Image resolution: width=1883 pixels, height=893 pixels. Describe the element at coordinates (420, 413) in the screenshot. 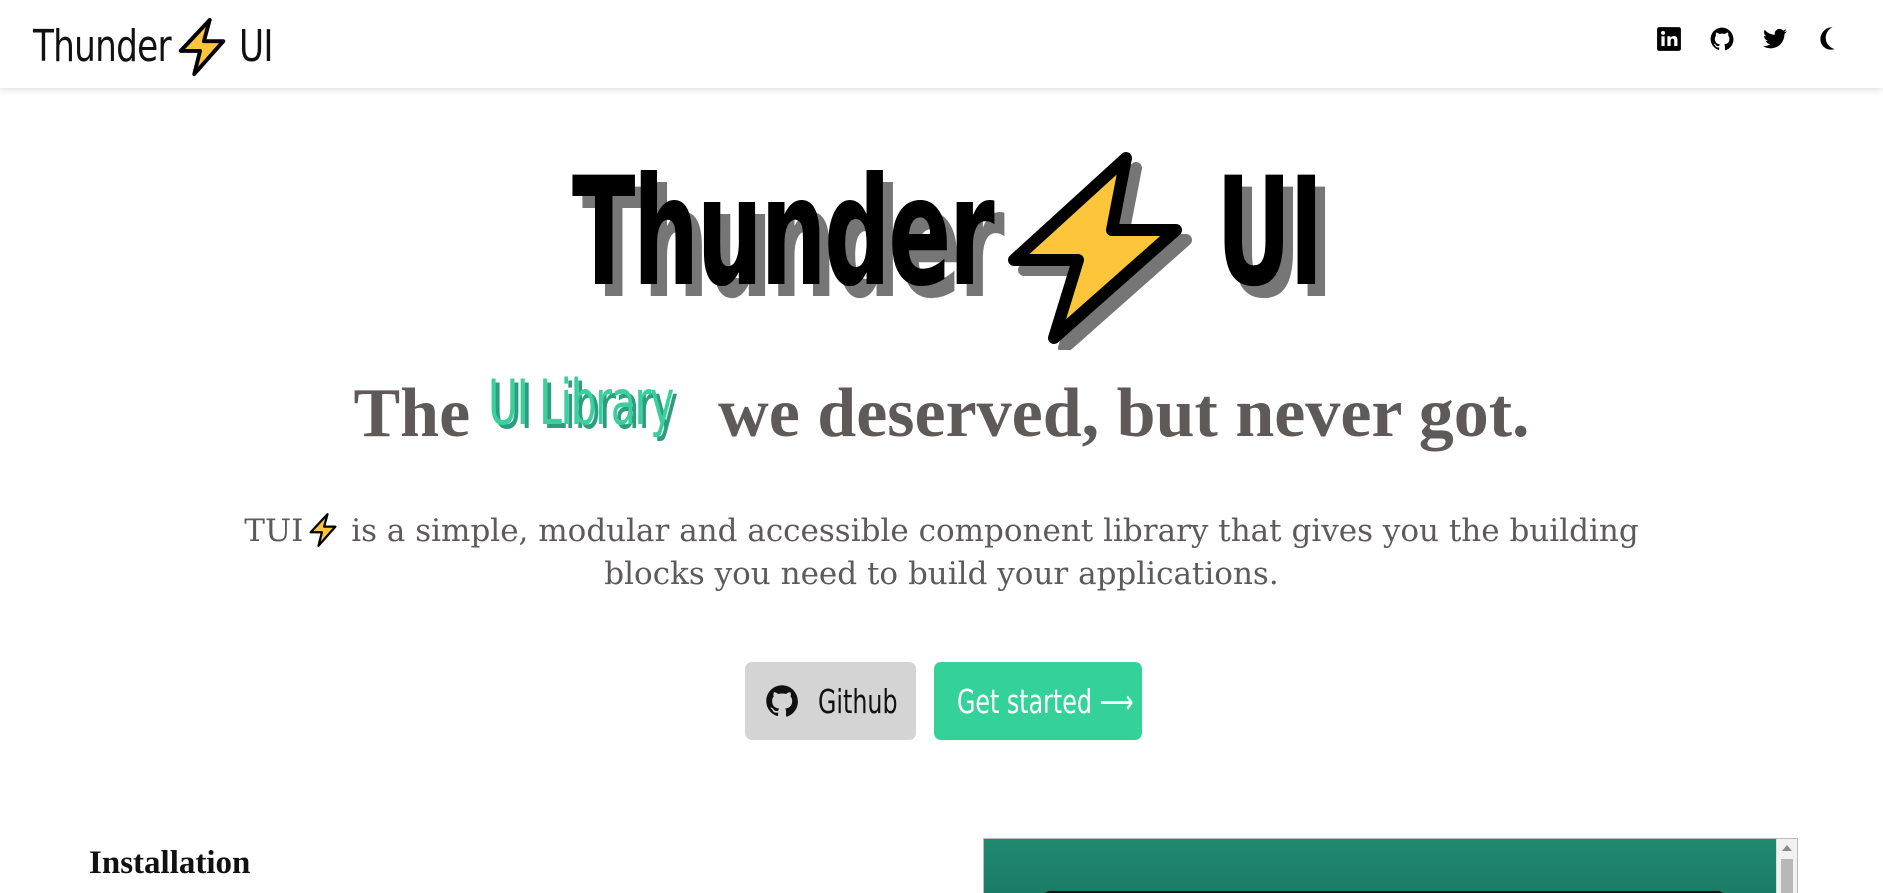

I see `tagline-before: The` at that location.